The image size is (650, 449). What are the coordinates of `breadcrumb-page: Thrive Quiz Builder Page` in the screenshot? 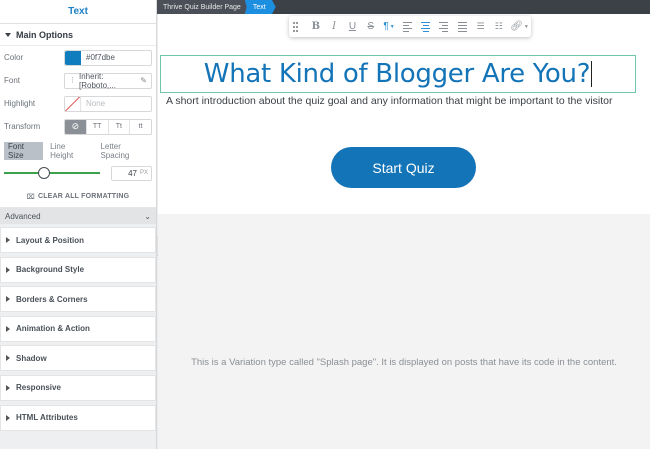 It's located at (202, 7).